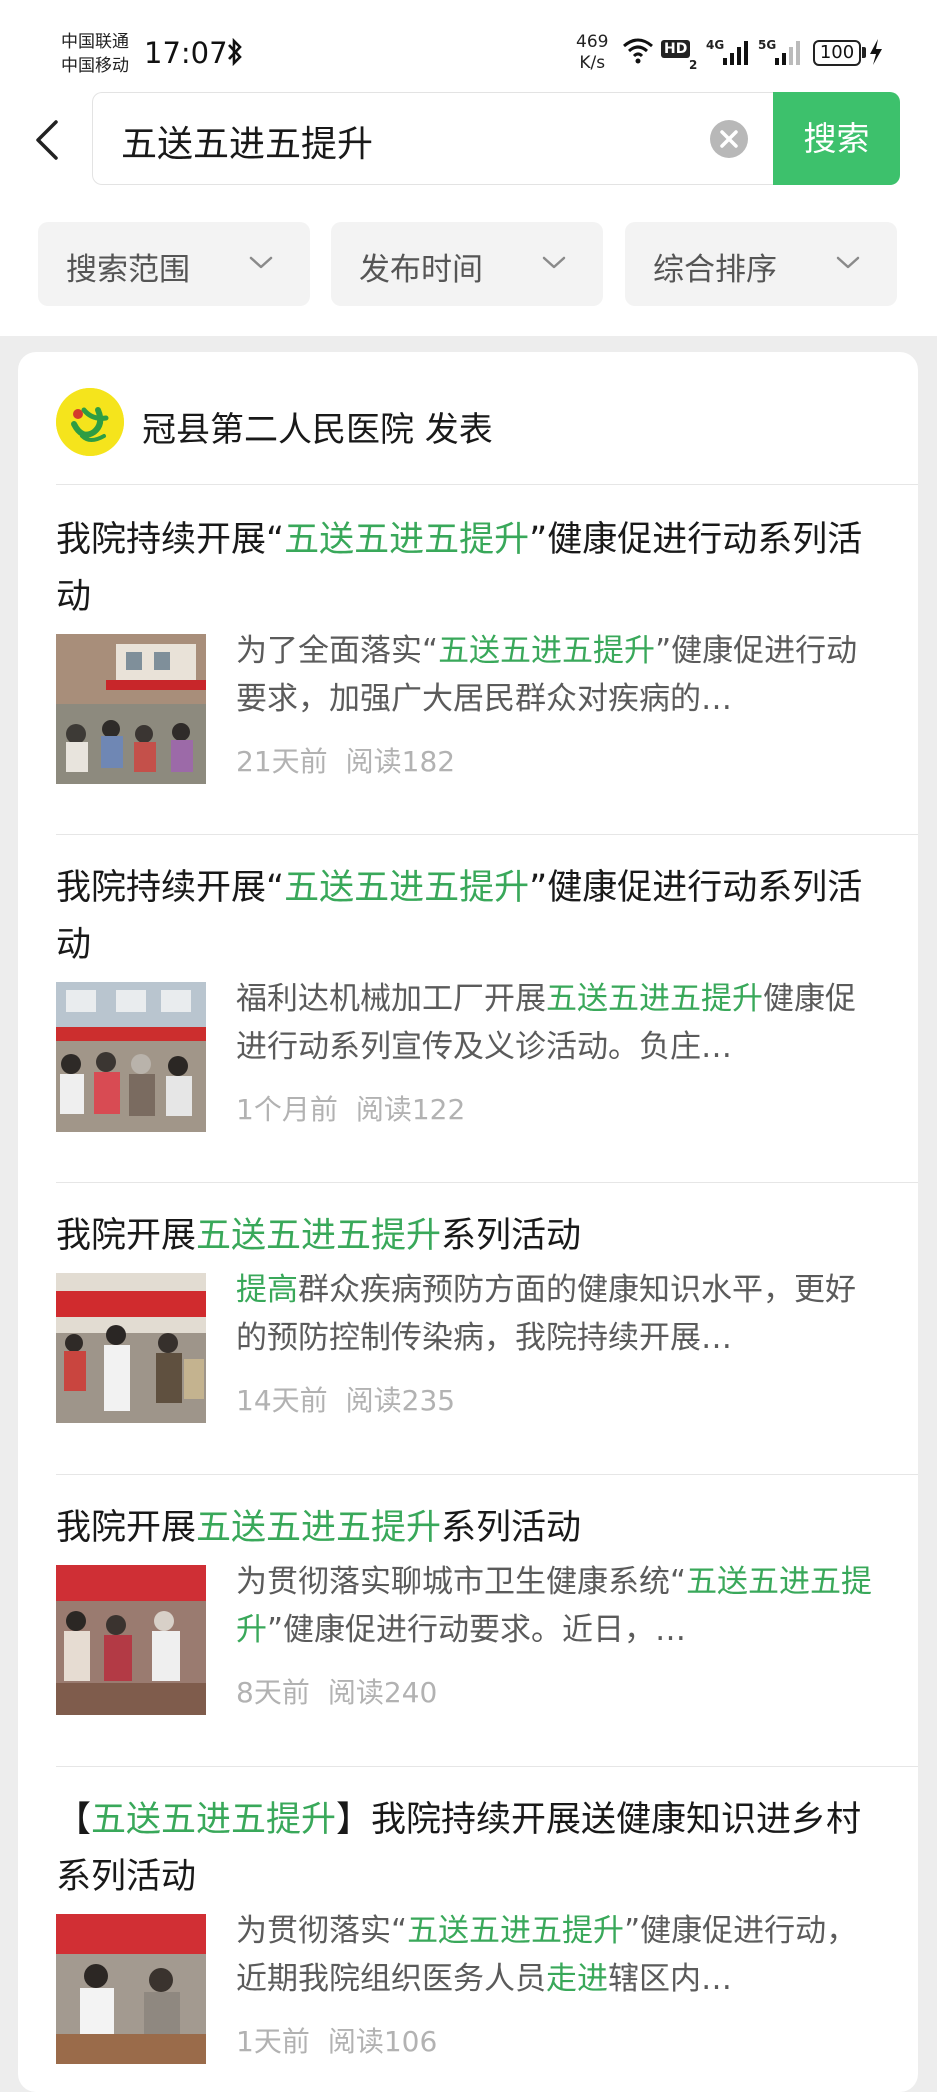  I want to click on filter-sort-label: 综合排序, so click(715, 270).